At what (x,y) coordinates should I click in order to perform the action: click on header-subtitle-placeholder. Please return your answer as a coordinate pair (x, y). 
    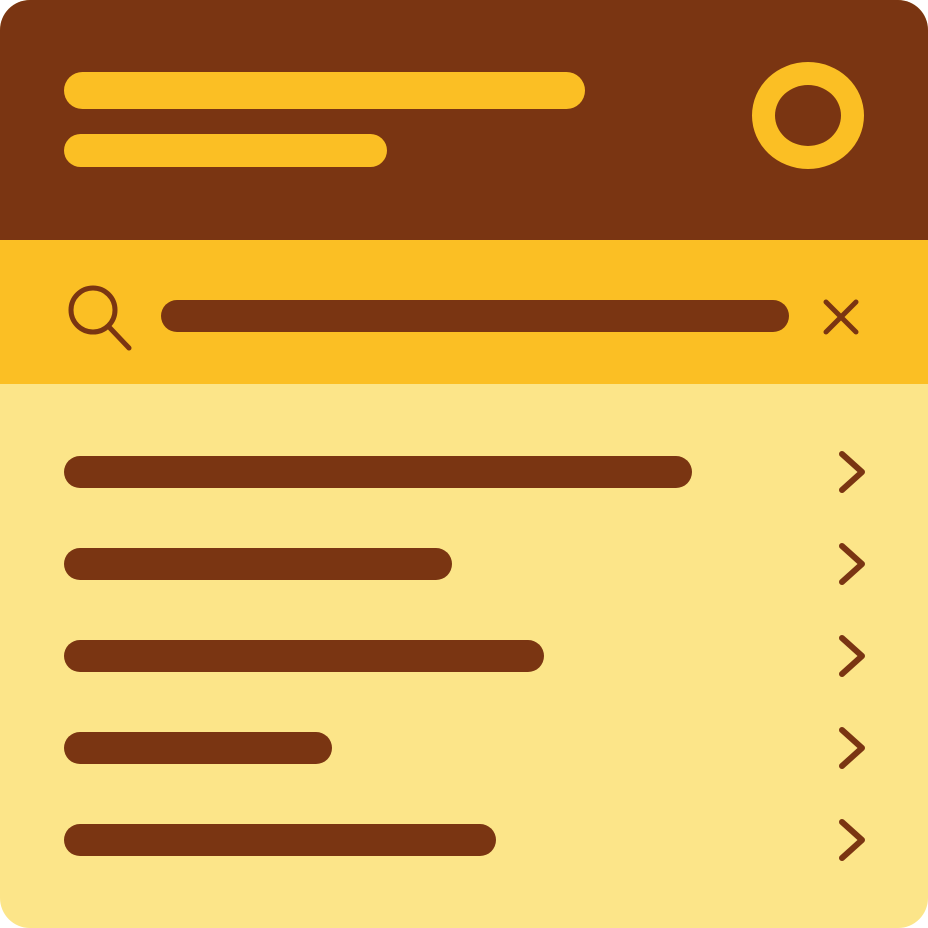
    Looking at the image, I should click on (225, 150).